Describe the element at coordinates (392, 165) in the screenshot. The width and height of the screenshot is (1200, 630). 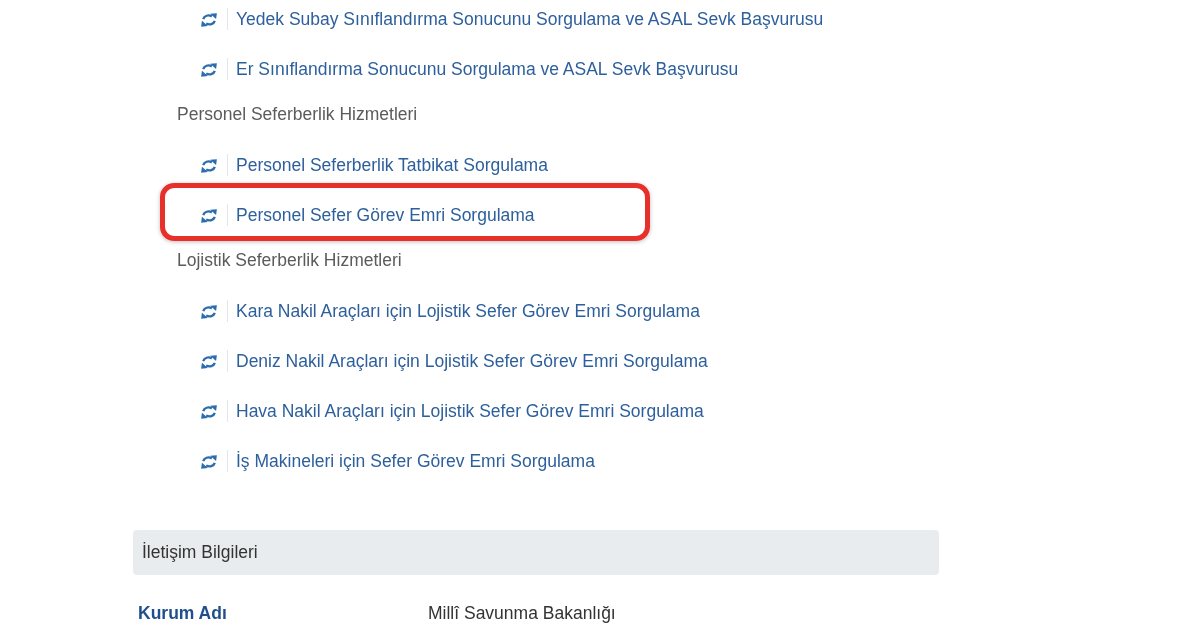
I see `service-link: Personel Seferberlik Tatbikat Sorgulama` at that location.